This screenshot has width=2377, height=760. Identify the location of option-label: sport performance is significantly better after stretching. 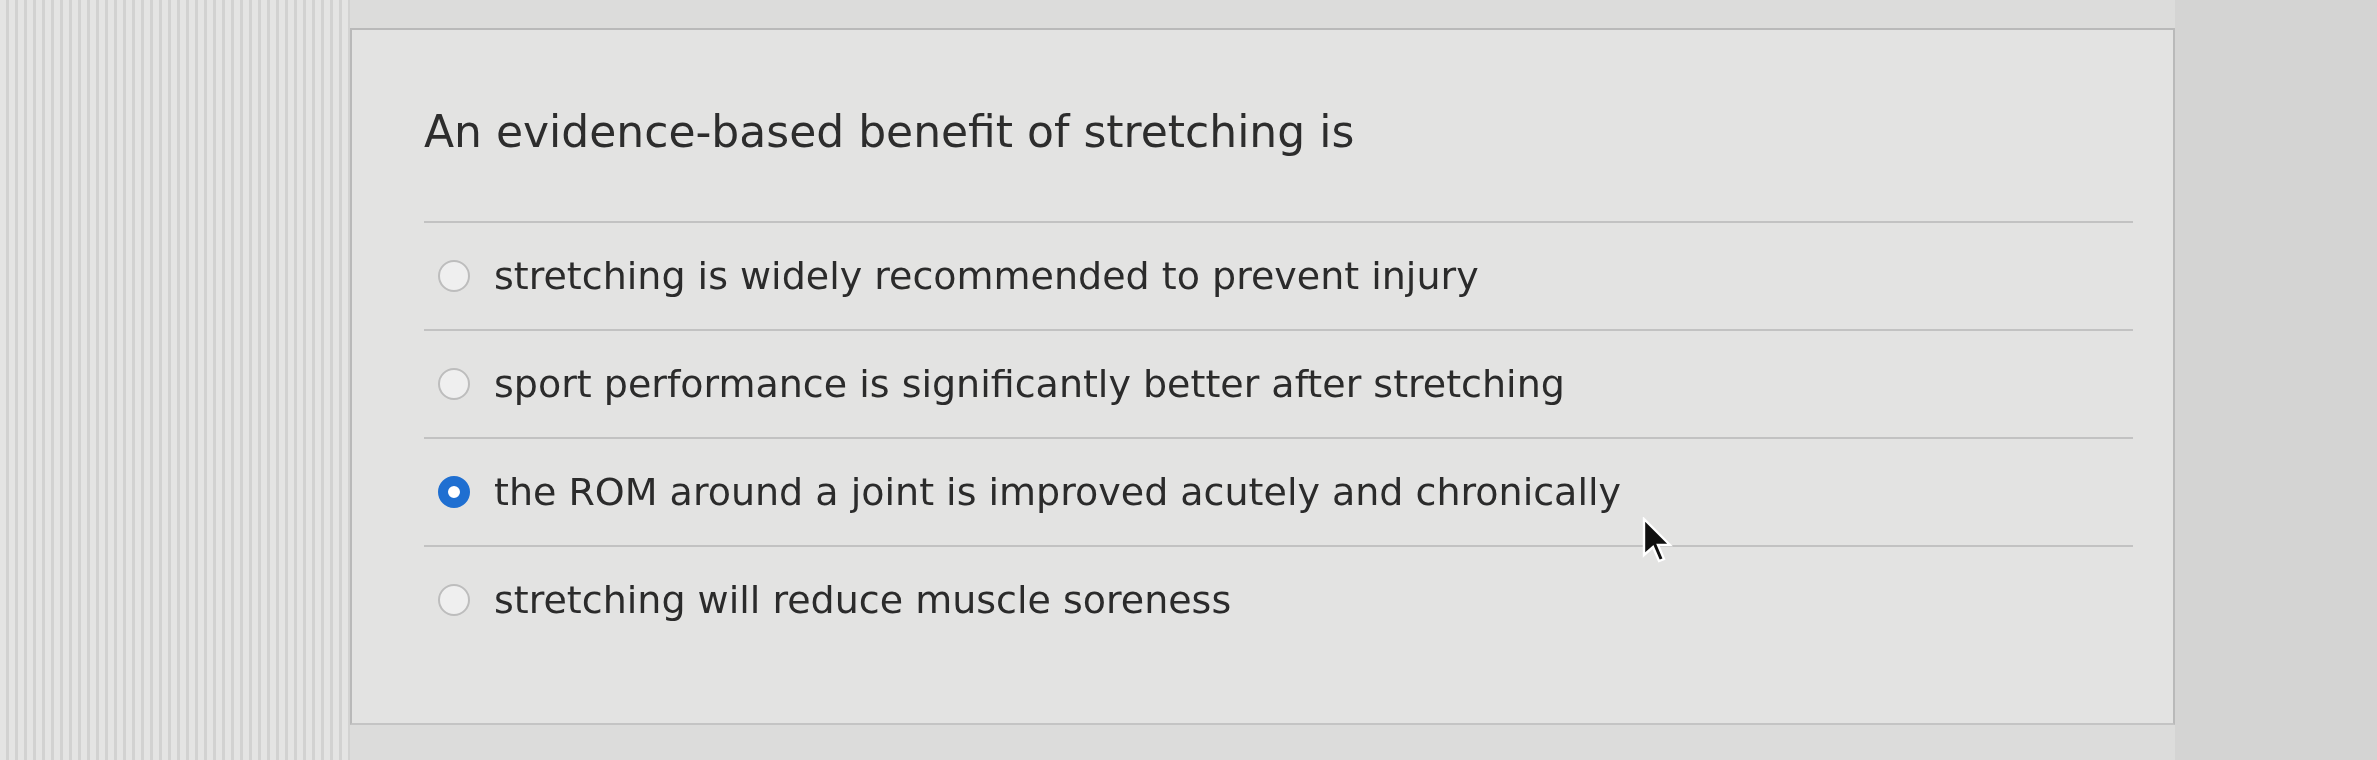
(1029, 384).